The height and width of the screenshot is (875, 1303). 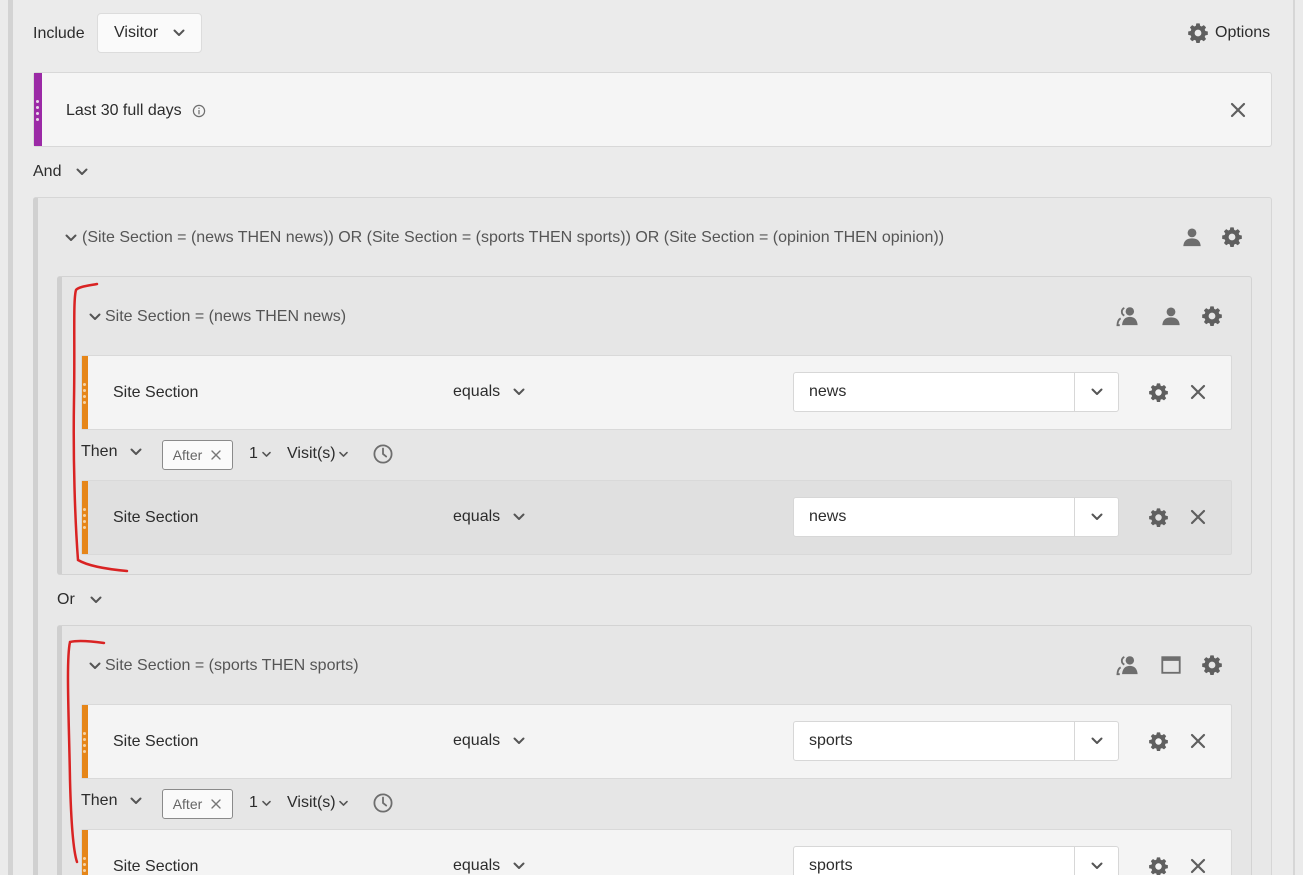 What do you see at coordinates (80, 600) in the screenshot?
I see `or-operator-dropdown: Or` at bounding box center [80, 600].